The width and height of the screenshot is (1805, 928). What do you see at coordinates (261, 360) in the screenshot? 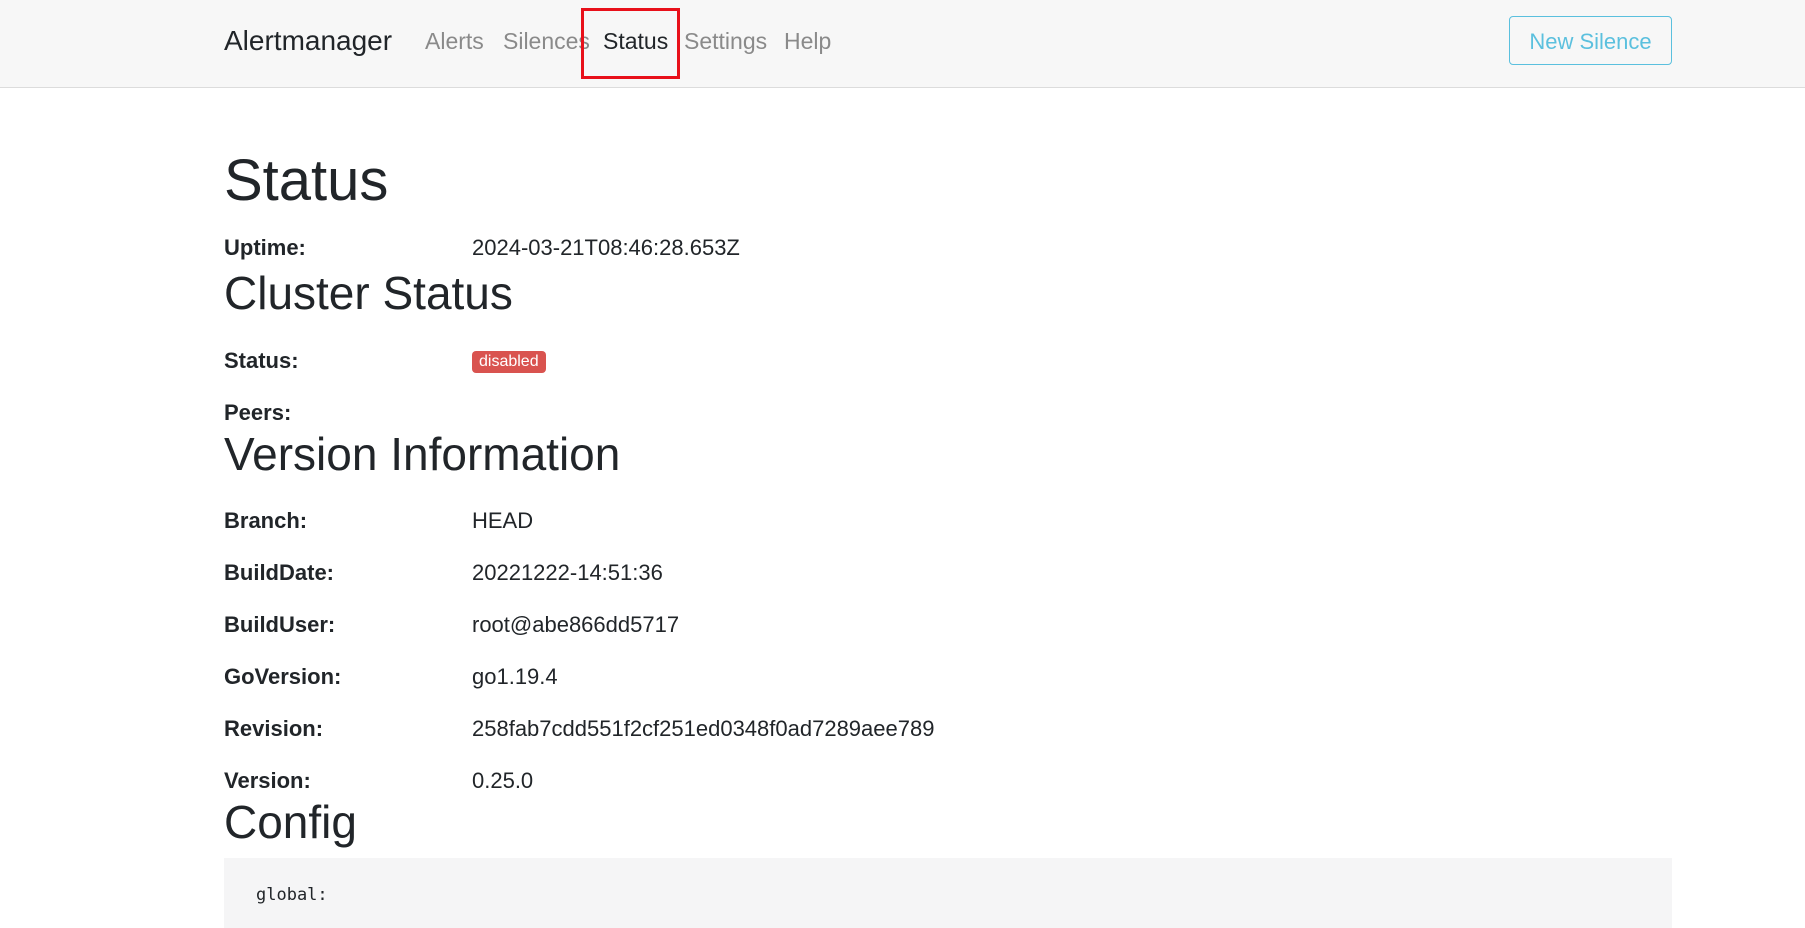
I see `cluster-status-label: Status:` at bounding box center [261, 360].